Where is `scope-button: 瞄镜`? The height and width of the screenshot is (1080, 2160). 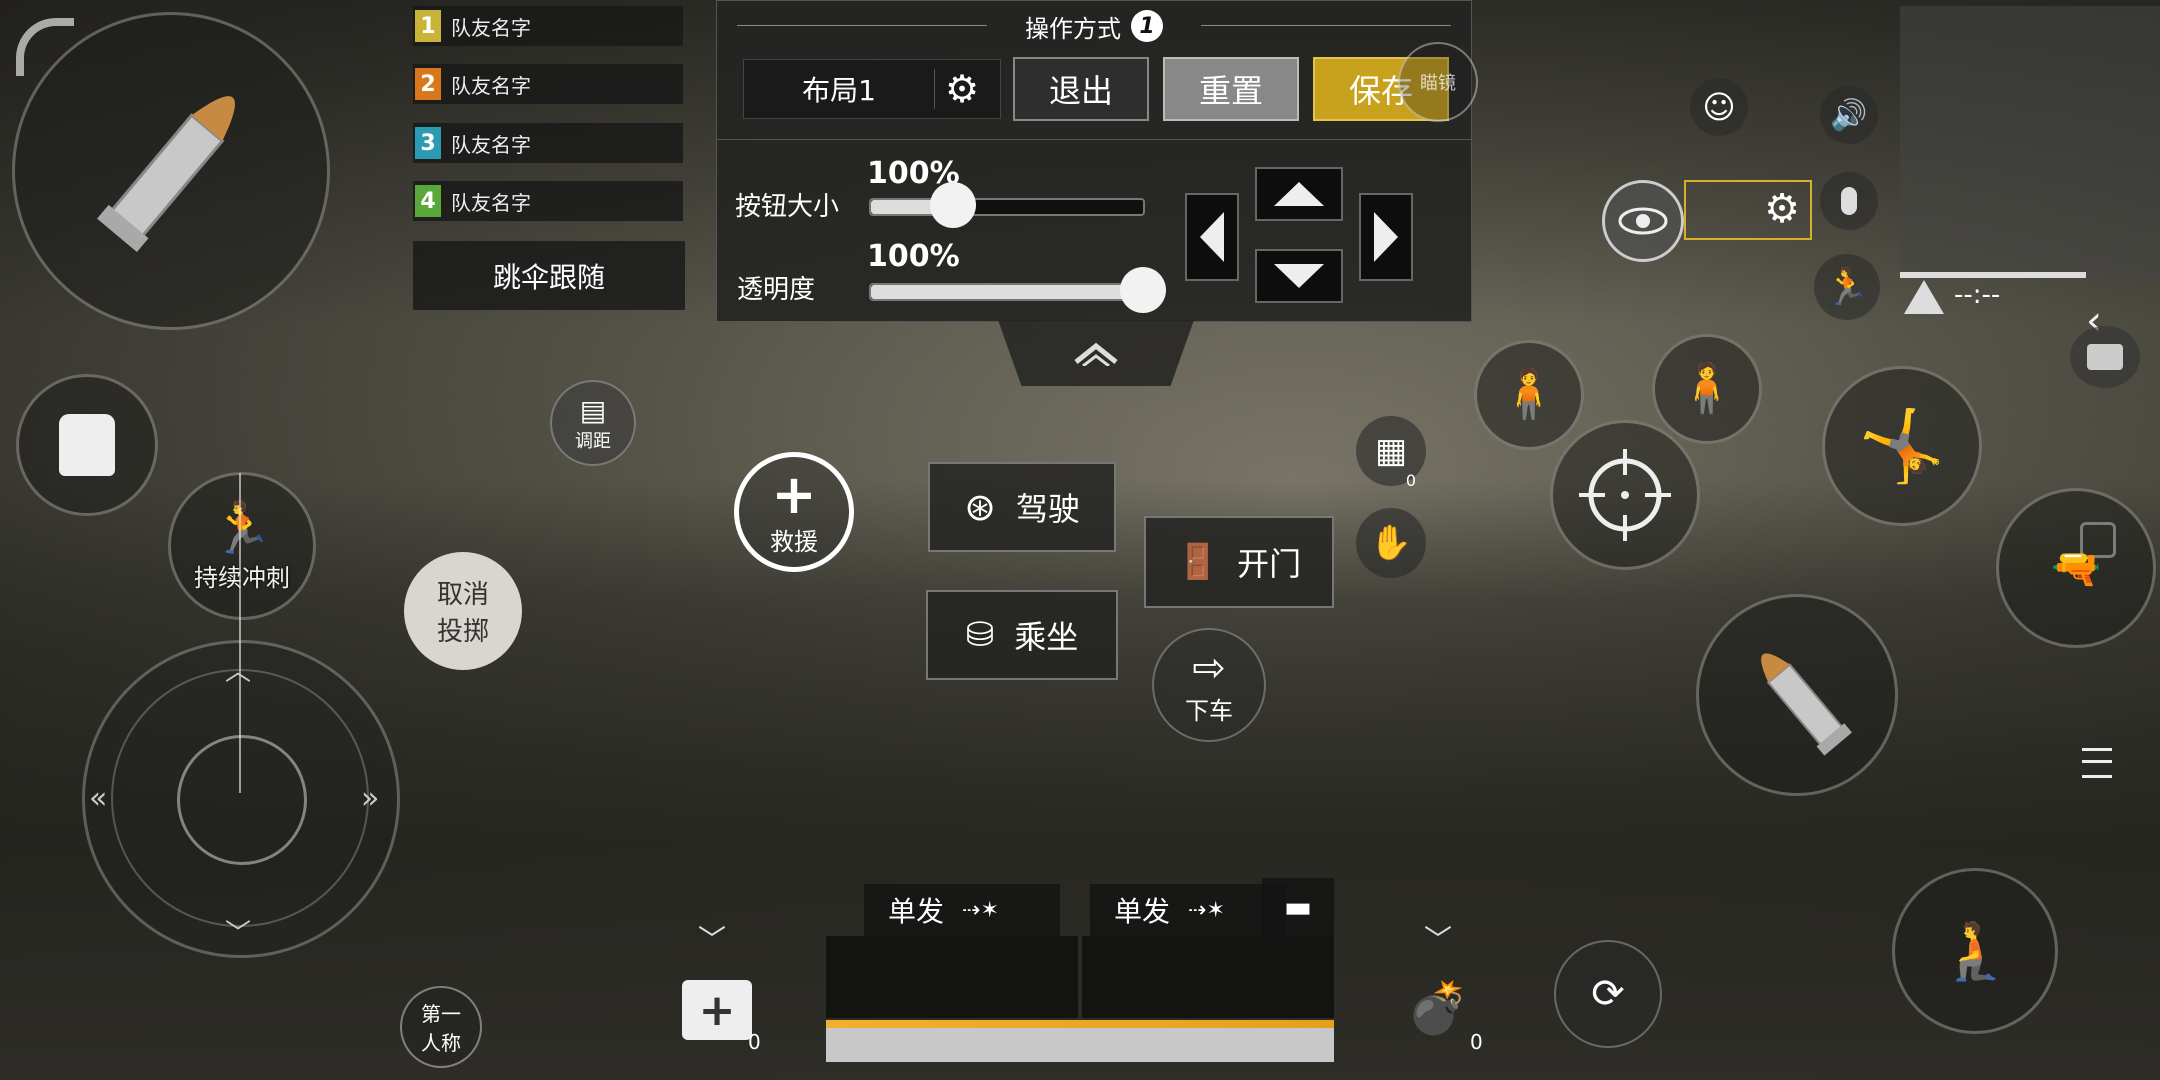
scope-button: 瞄镜 is located at coordinates (1438, 82).